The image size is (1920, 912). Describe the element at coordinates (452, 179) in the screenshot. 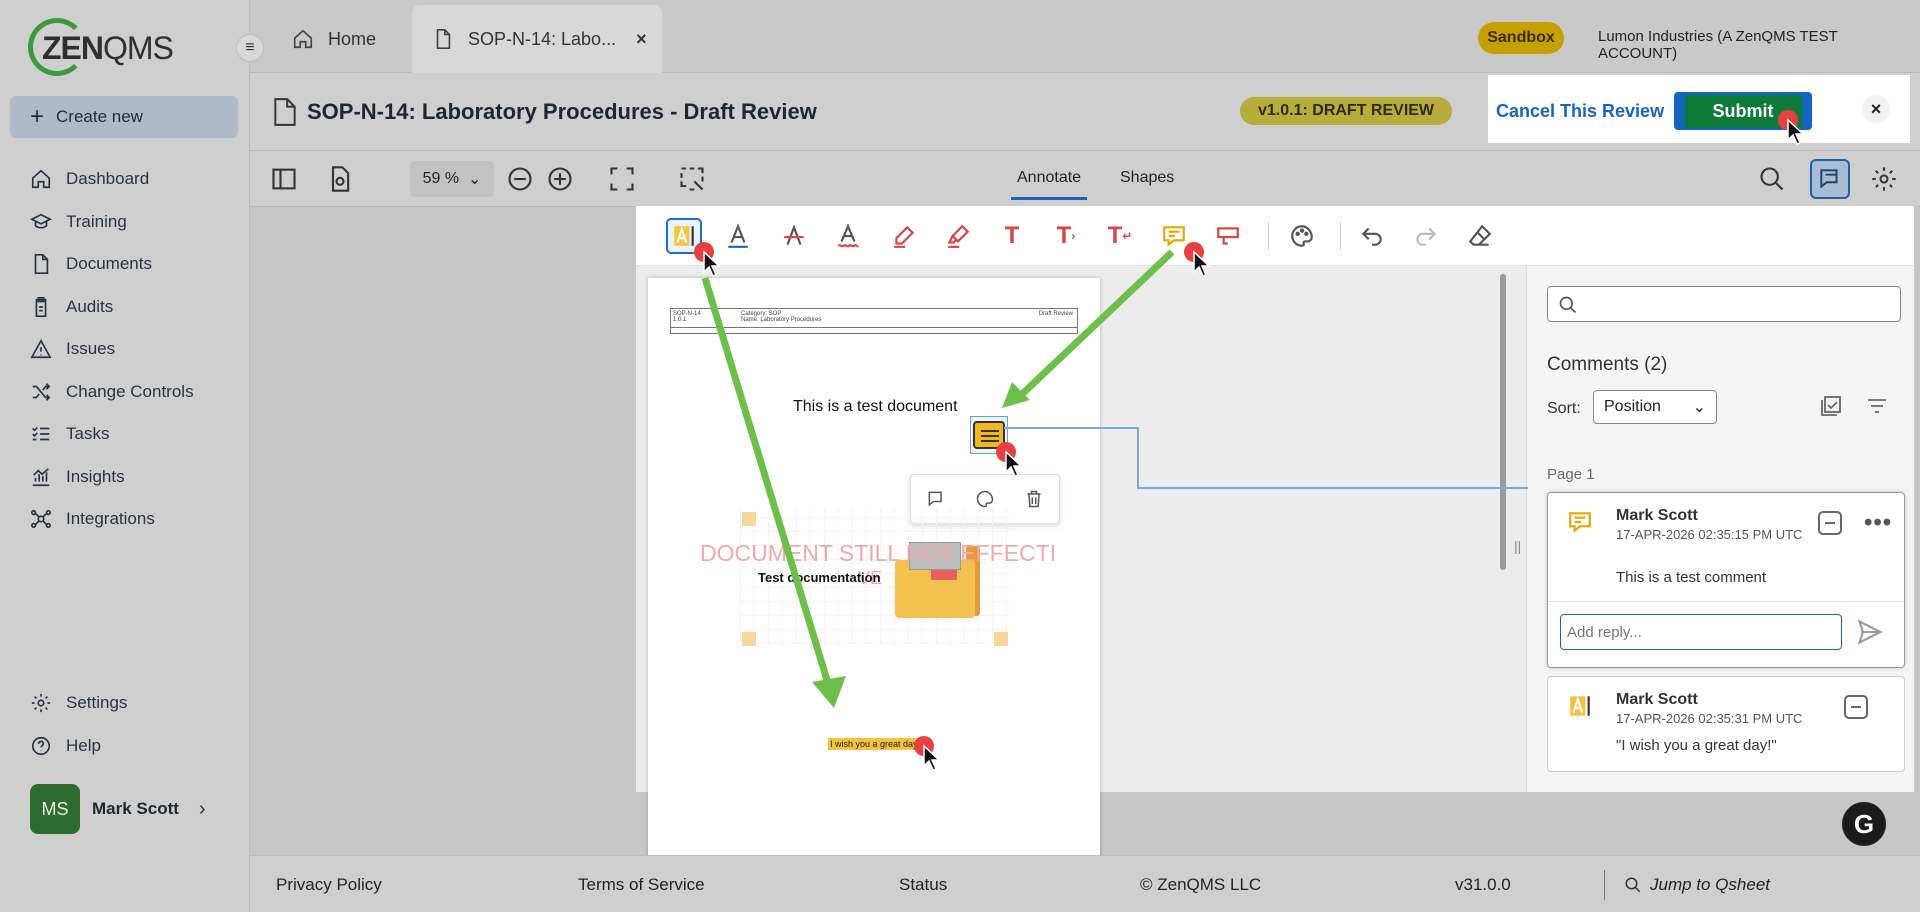

I see `zoom-select: 59 % ⌄` at that location.